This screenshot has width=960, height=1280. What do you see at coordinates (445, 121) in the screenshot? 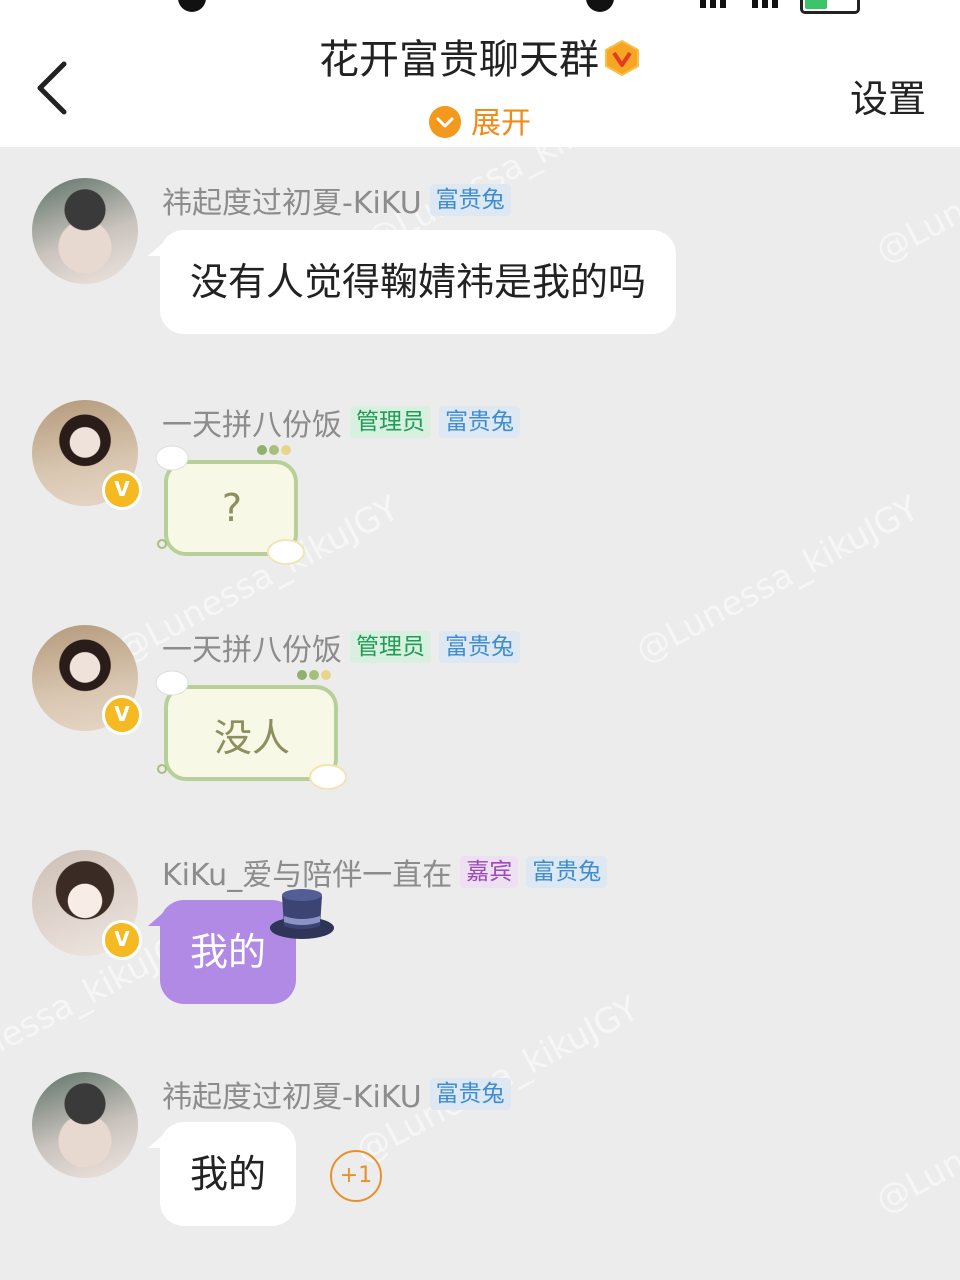
I see `chevron-down-icon` at bounding box center [445, 121].